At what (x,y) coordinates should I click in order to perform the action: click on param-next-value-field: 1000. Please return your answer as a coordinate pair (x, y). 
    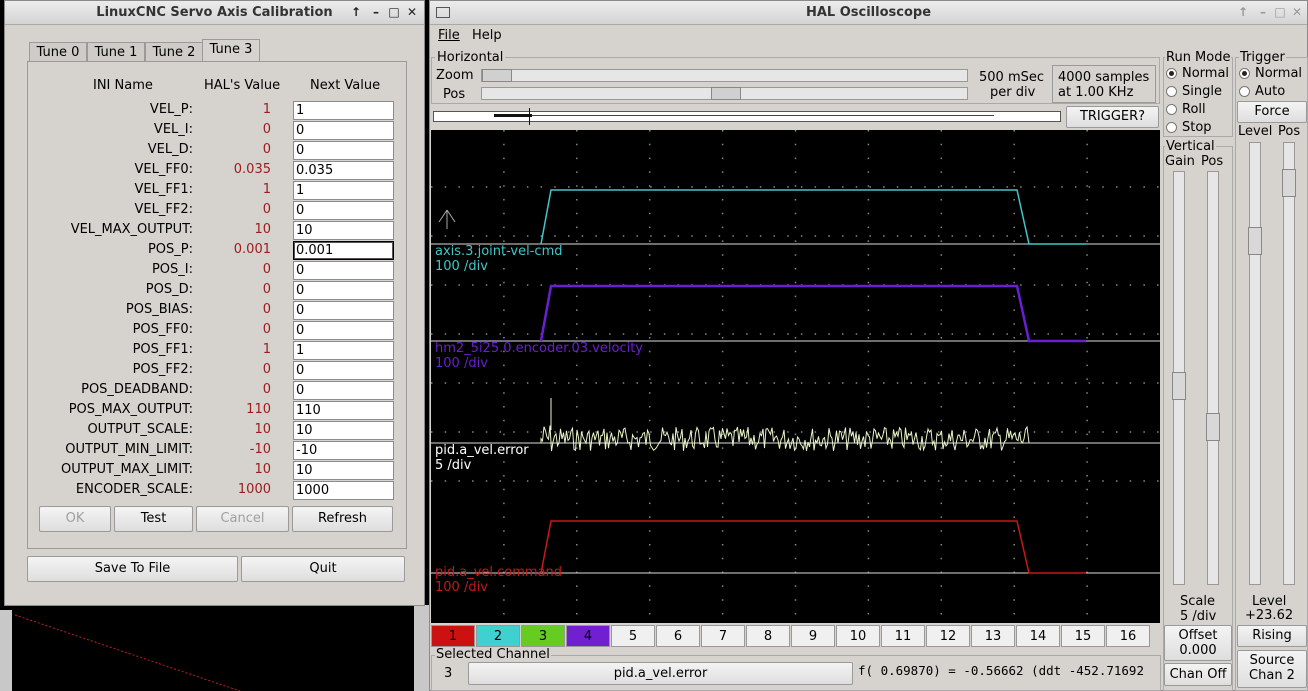
    Looking at the image, I should click on (343, 490).